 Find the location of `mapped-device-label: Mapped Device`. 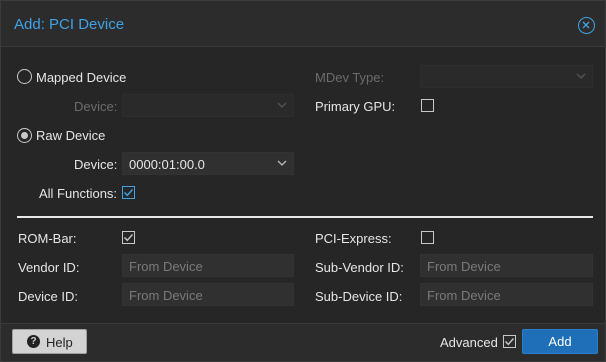

mapped-device-label: Mapped Device is located at coordinates (81, 77).